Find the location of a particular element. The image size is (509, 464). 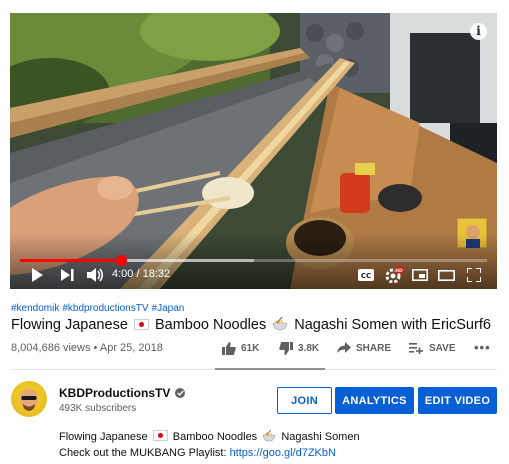

next-icon is located at coordinates (66, 275).